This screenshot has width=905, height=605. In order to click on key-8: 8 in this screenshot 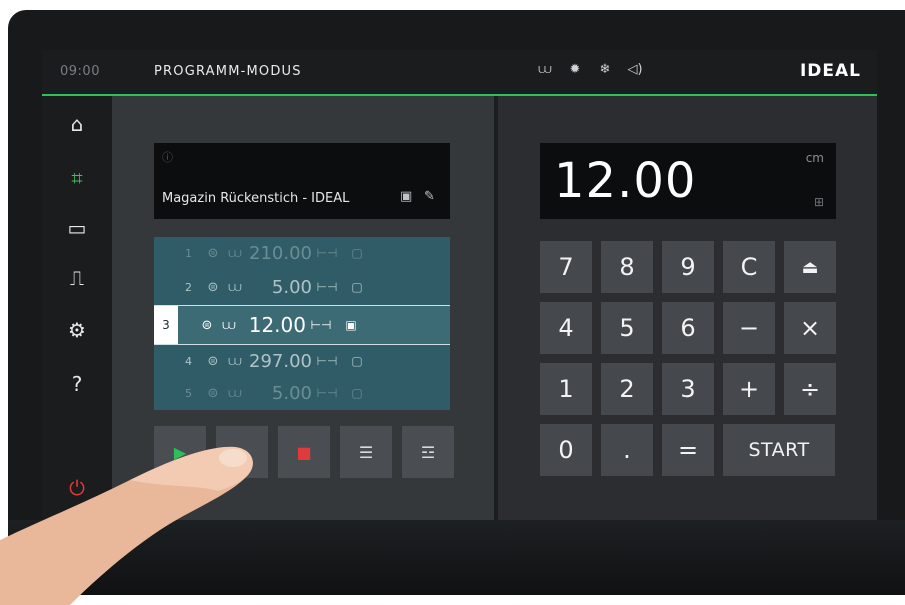, I will do `click(627, 267)`.